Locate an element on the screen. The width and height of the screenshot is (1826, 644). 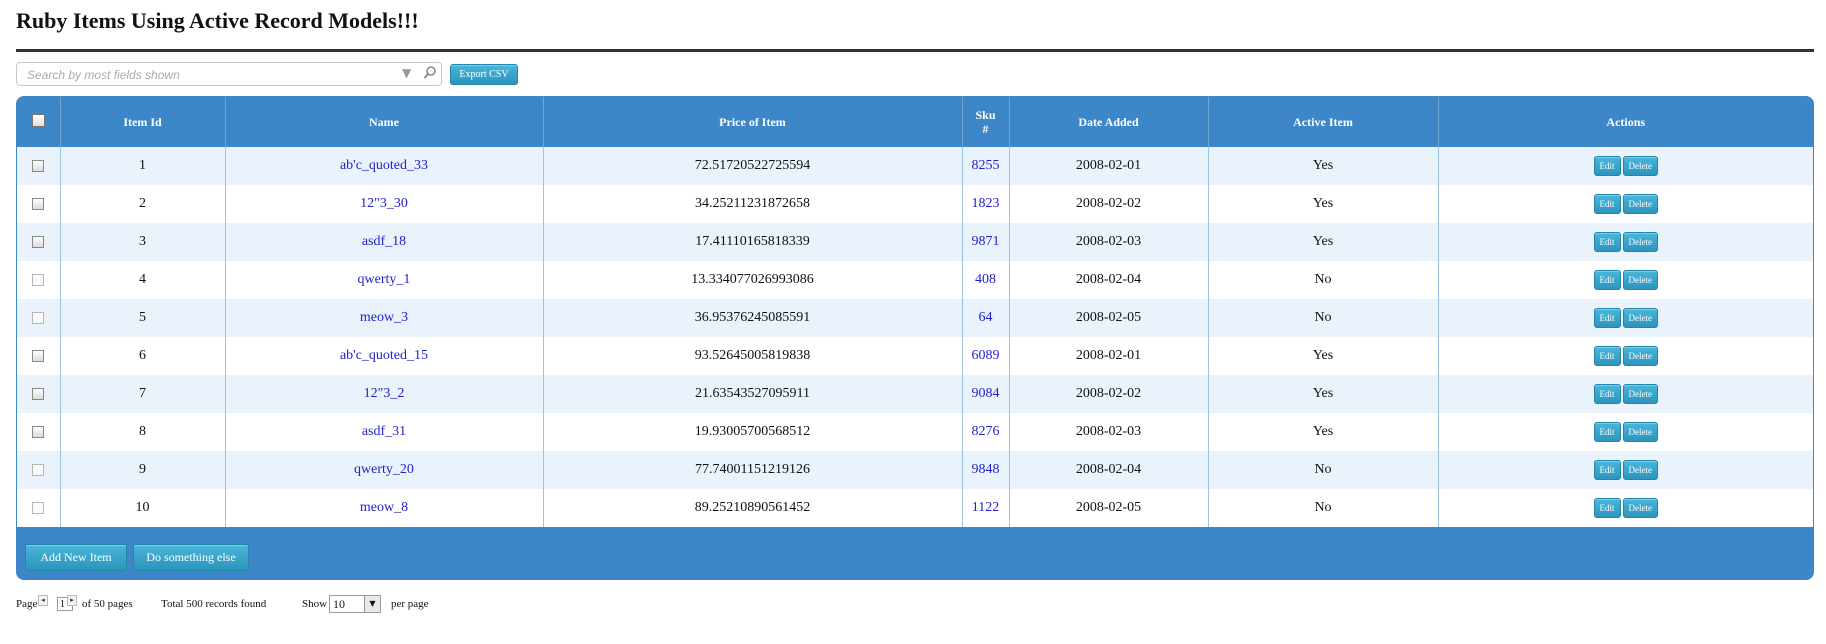
search-input is located at coordinates (212, 75).